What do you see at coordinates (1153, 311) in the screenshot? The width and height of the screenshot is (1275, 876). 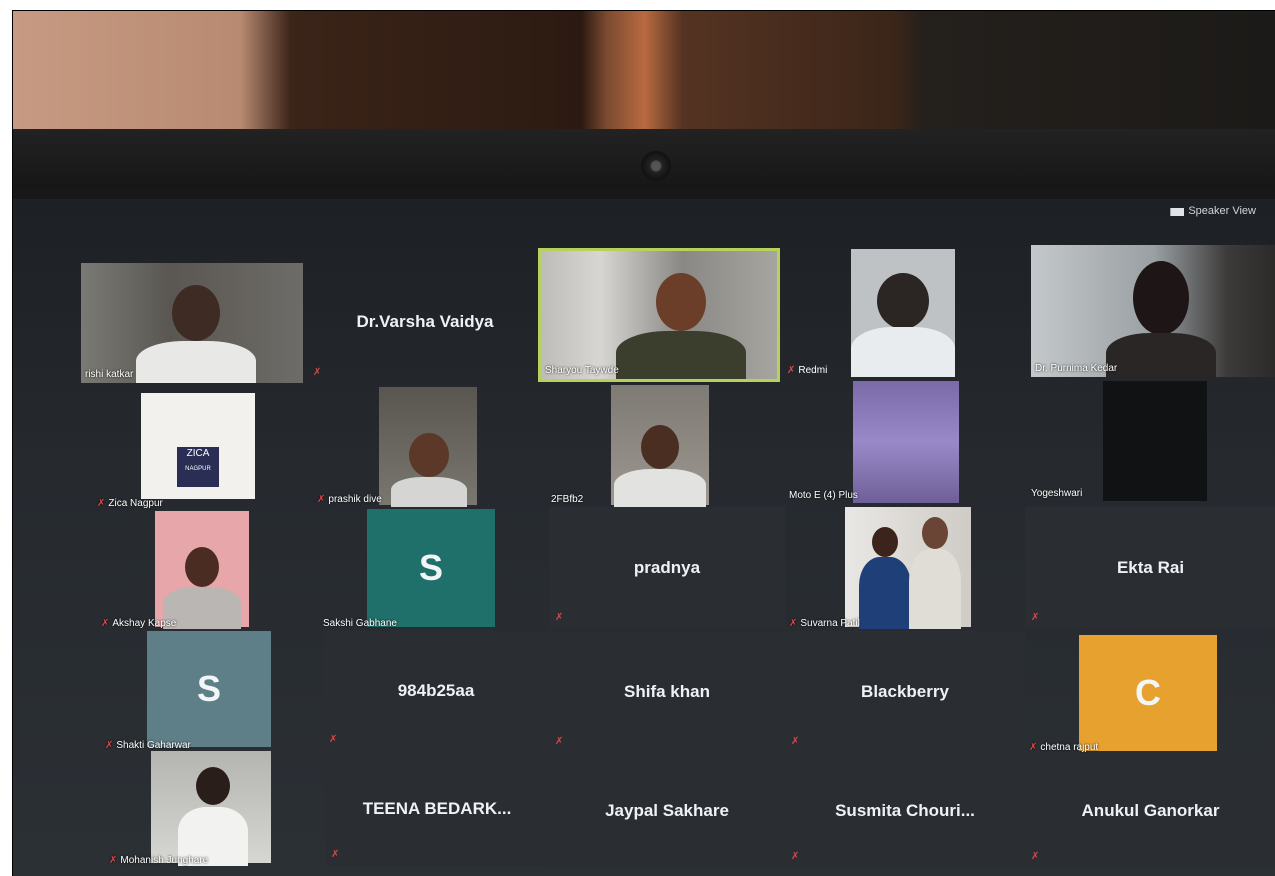 I see `video-tile: Dr. Purnima Kedar` at bounding box center [1153, 311].